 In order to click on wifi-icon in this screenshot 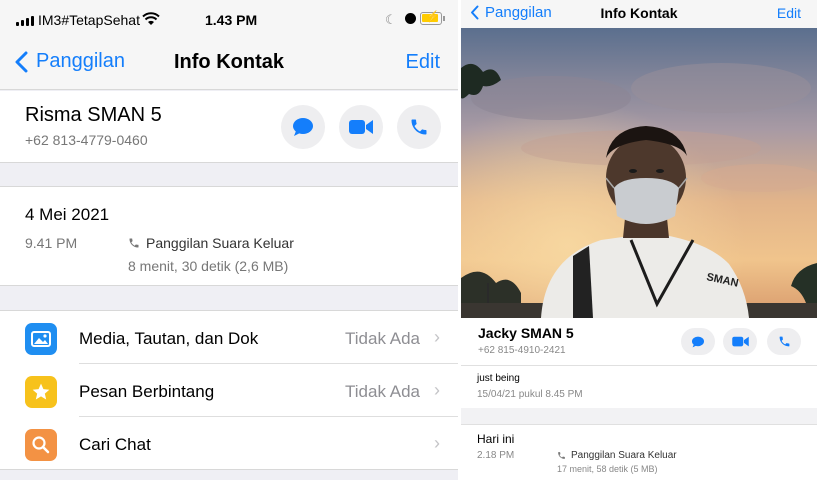, I will do `click(151, 18)`.